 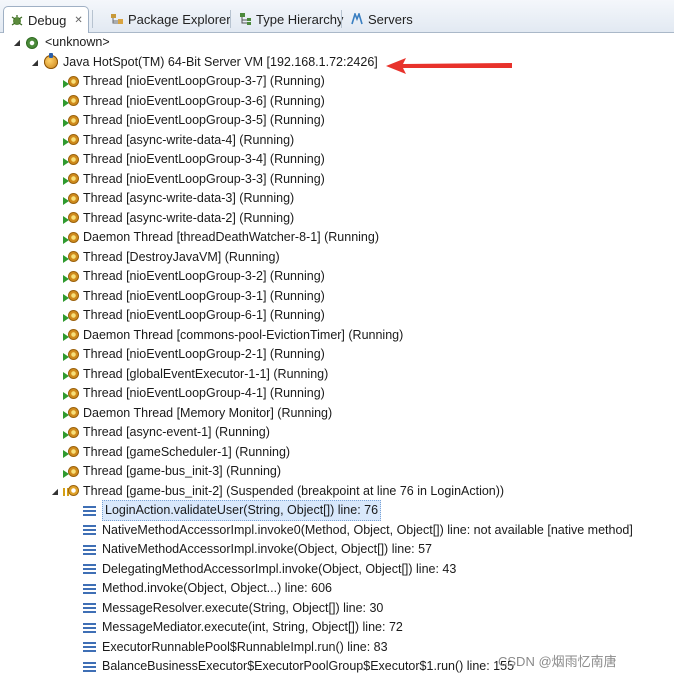 What do you see at coordinates (71, 491) in the screenshot?
I see `suspended-thread-icon` at bounding box center [71, 491].